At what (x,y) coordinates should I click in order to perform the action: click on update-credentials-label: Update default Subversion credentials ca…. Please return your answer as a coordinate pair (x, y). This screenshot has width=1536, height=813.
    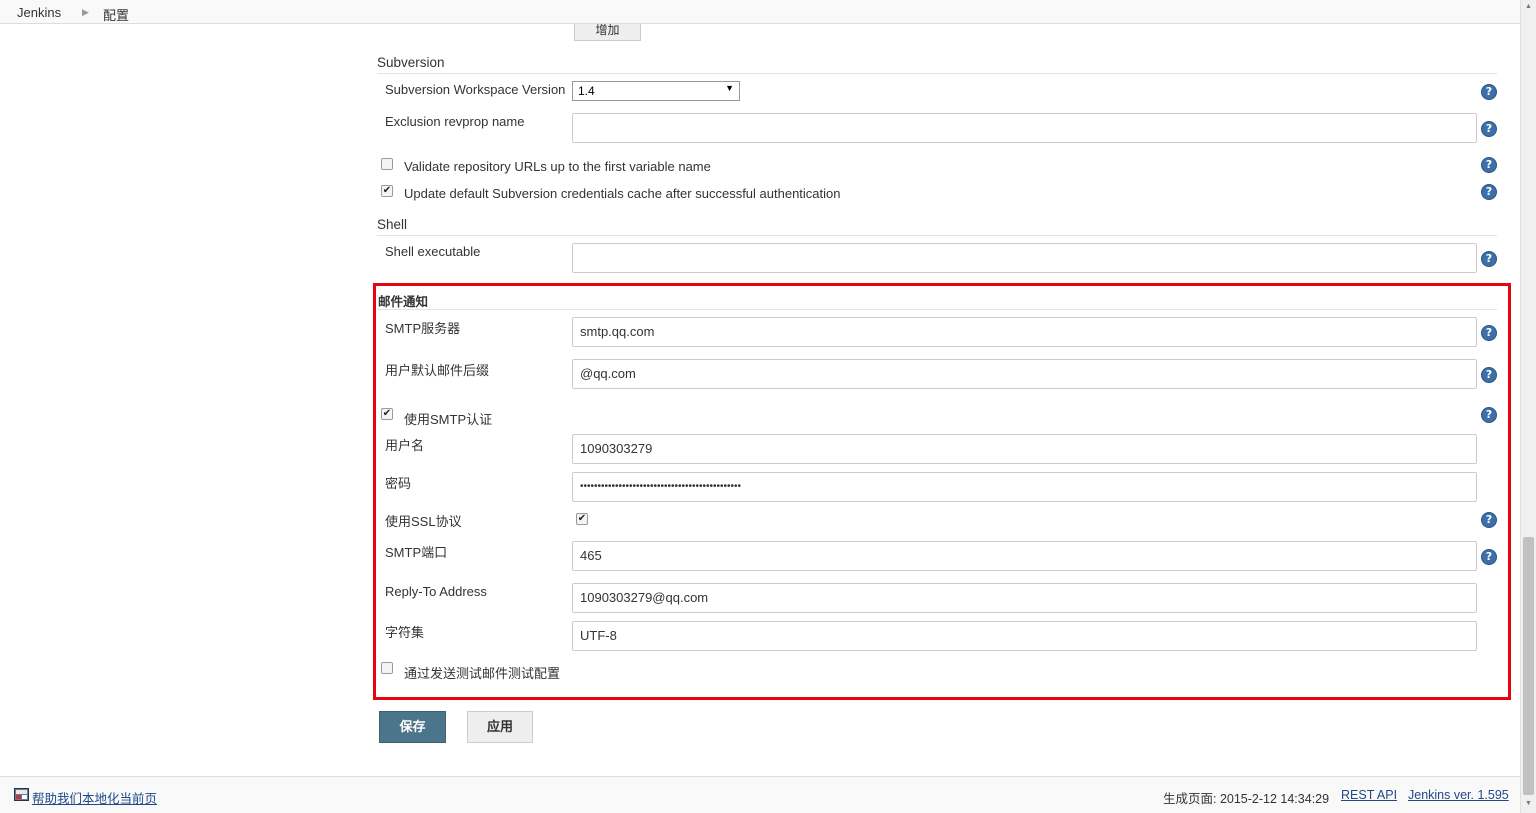
    Looking at the image, I should click on (622, 193).